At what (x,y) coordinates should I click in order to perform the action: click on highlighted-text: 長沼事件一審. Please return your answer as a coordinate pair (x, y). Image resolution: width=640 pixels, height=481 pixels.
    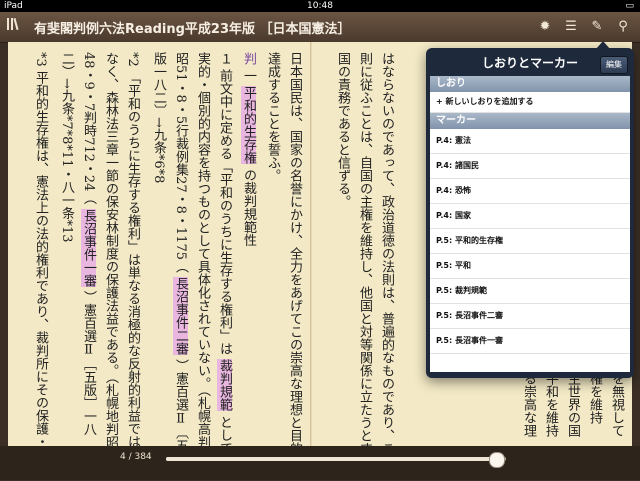
    Looking at the image, I should click on (88, 247).